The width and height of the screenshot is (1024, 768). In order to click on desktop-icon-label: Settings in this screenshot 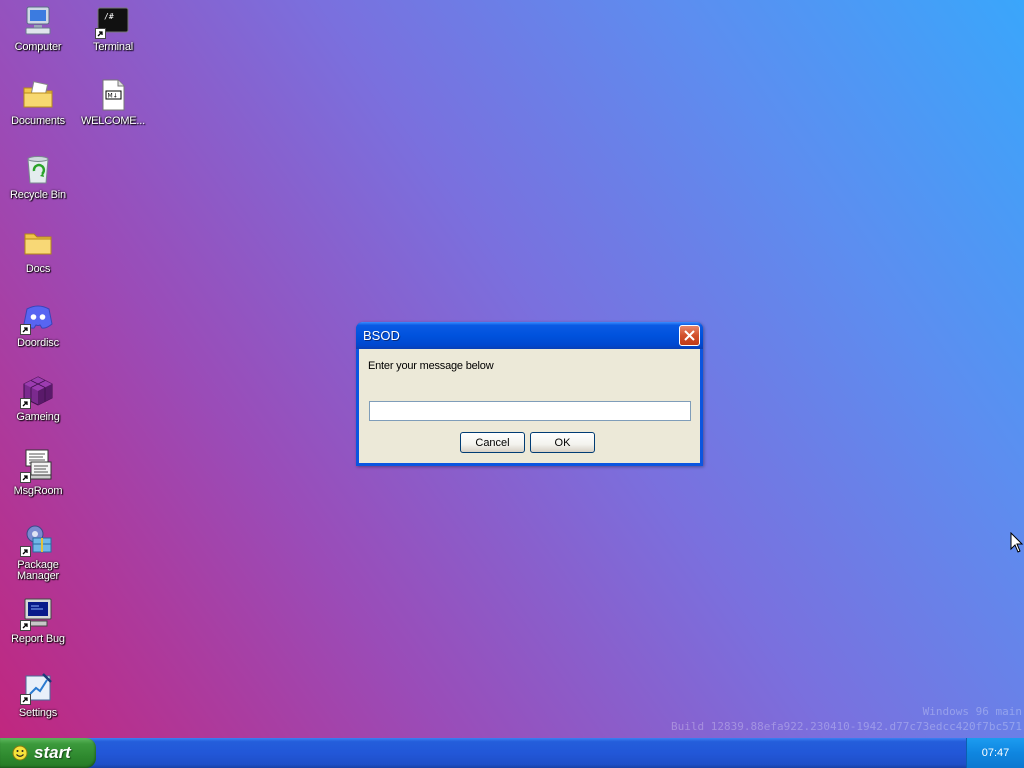, I will do `click(38, 713)`.